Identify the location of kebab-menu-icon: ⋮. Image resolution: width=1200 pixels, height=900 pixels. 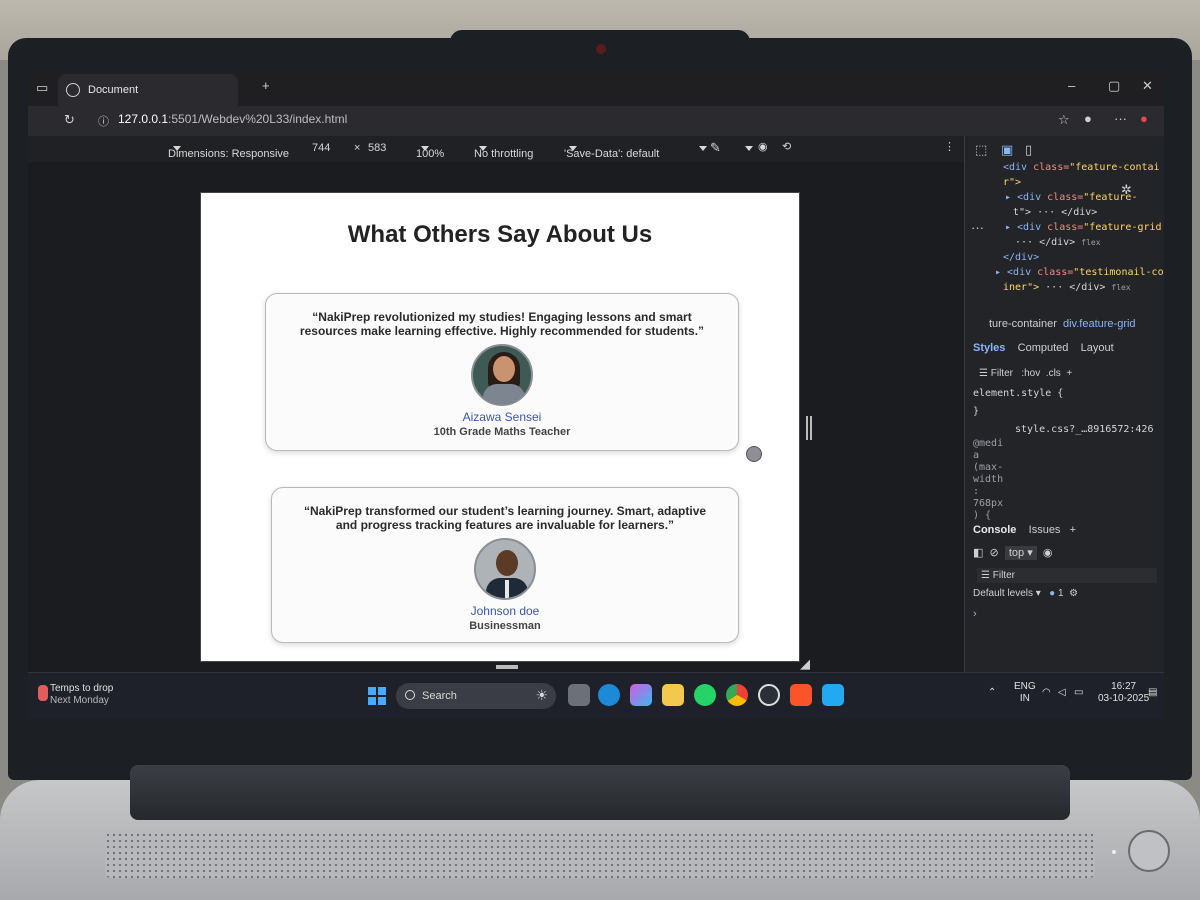
(949, 146).